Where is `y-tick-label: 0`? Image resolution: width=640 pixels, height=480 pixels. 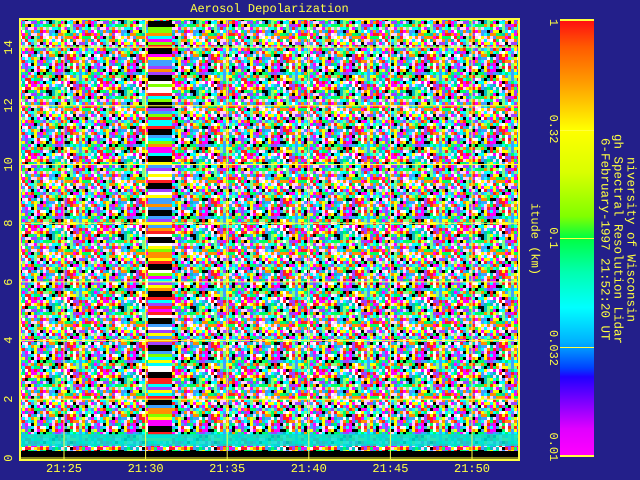 y-tick-label: 0 is located at coordinates (9, 458).